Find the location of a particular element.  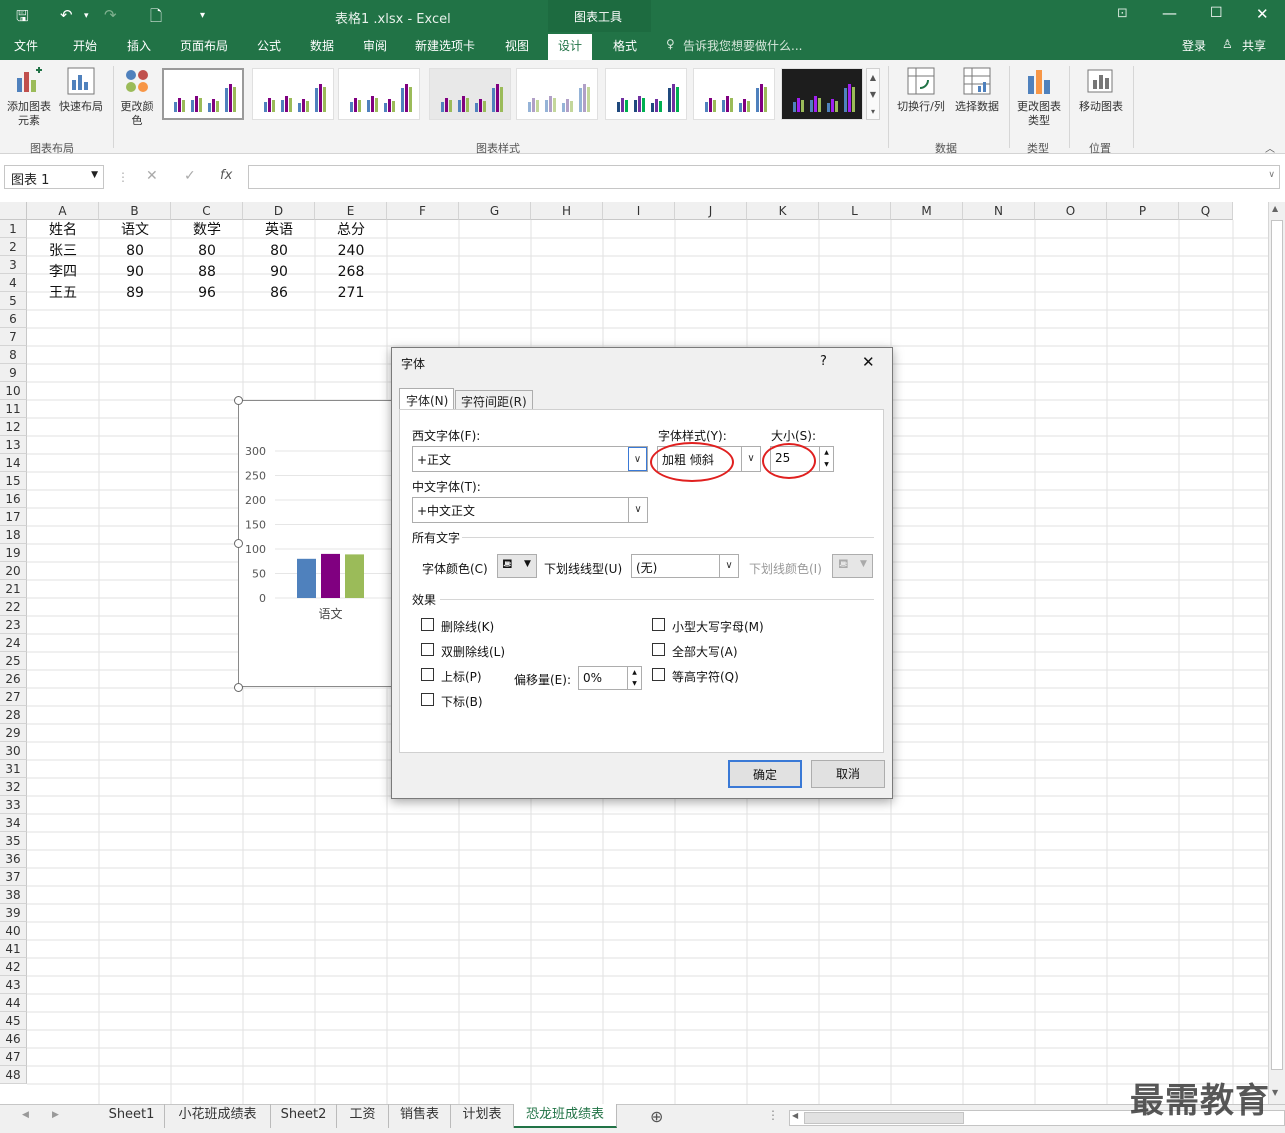

row-header-8: 8 is located at coordinates (13, 355).